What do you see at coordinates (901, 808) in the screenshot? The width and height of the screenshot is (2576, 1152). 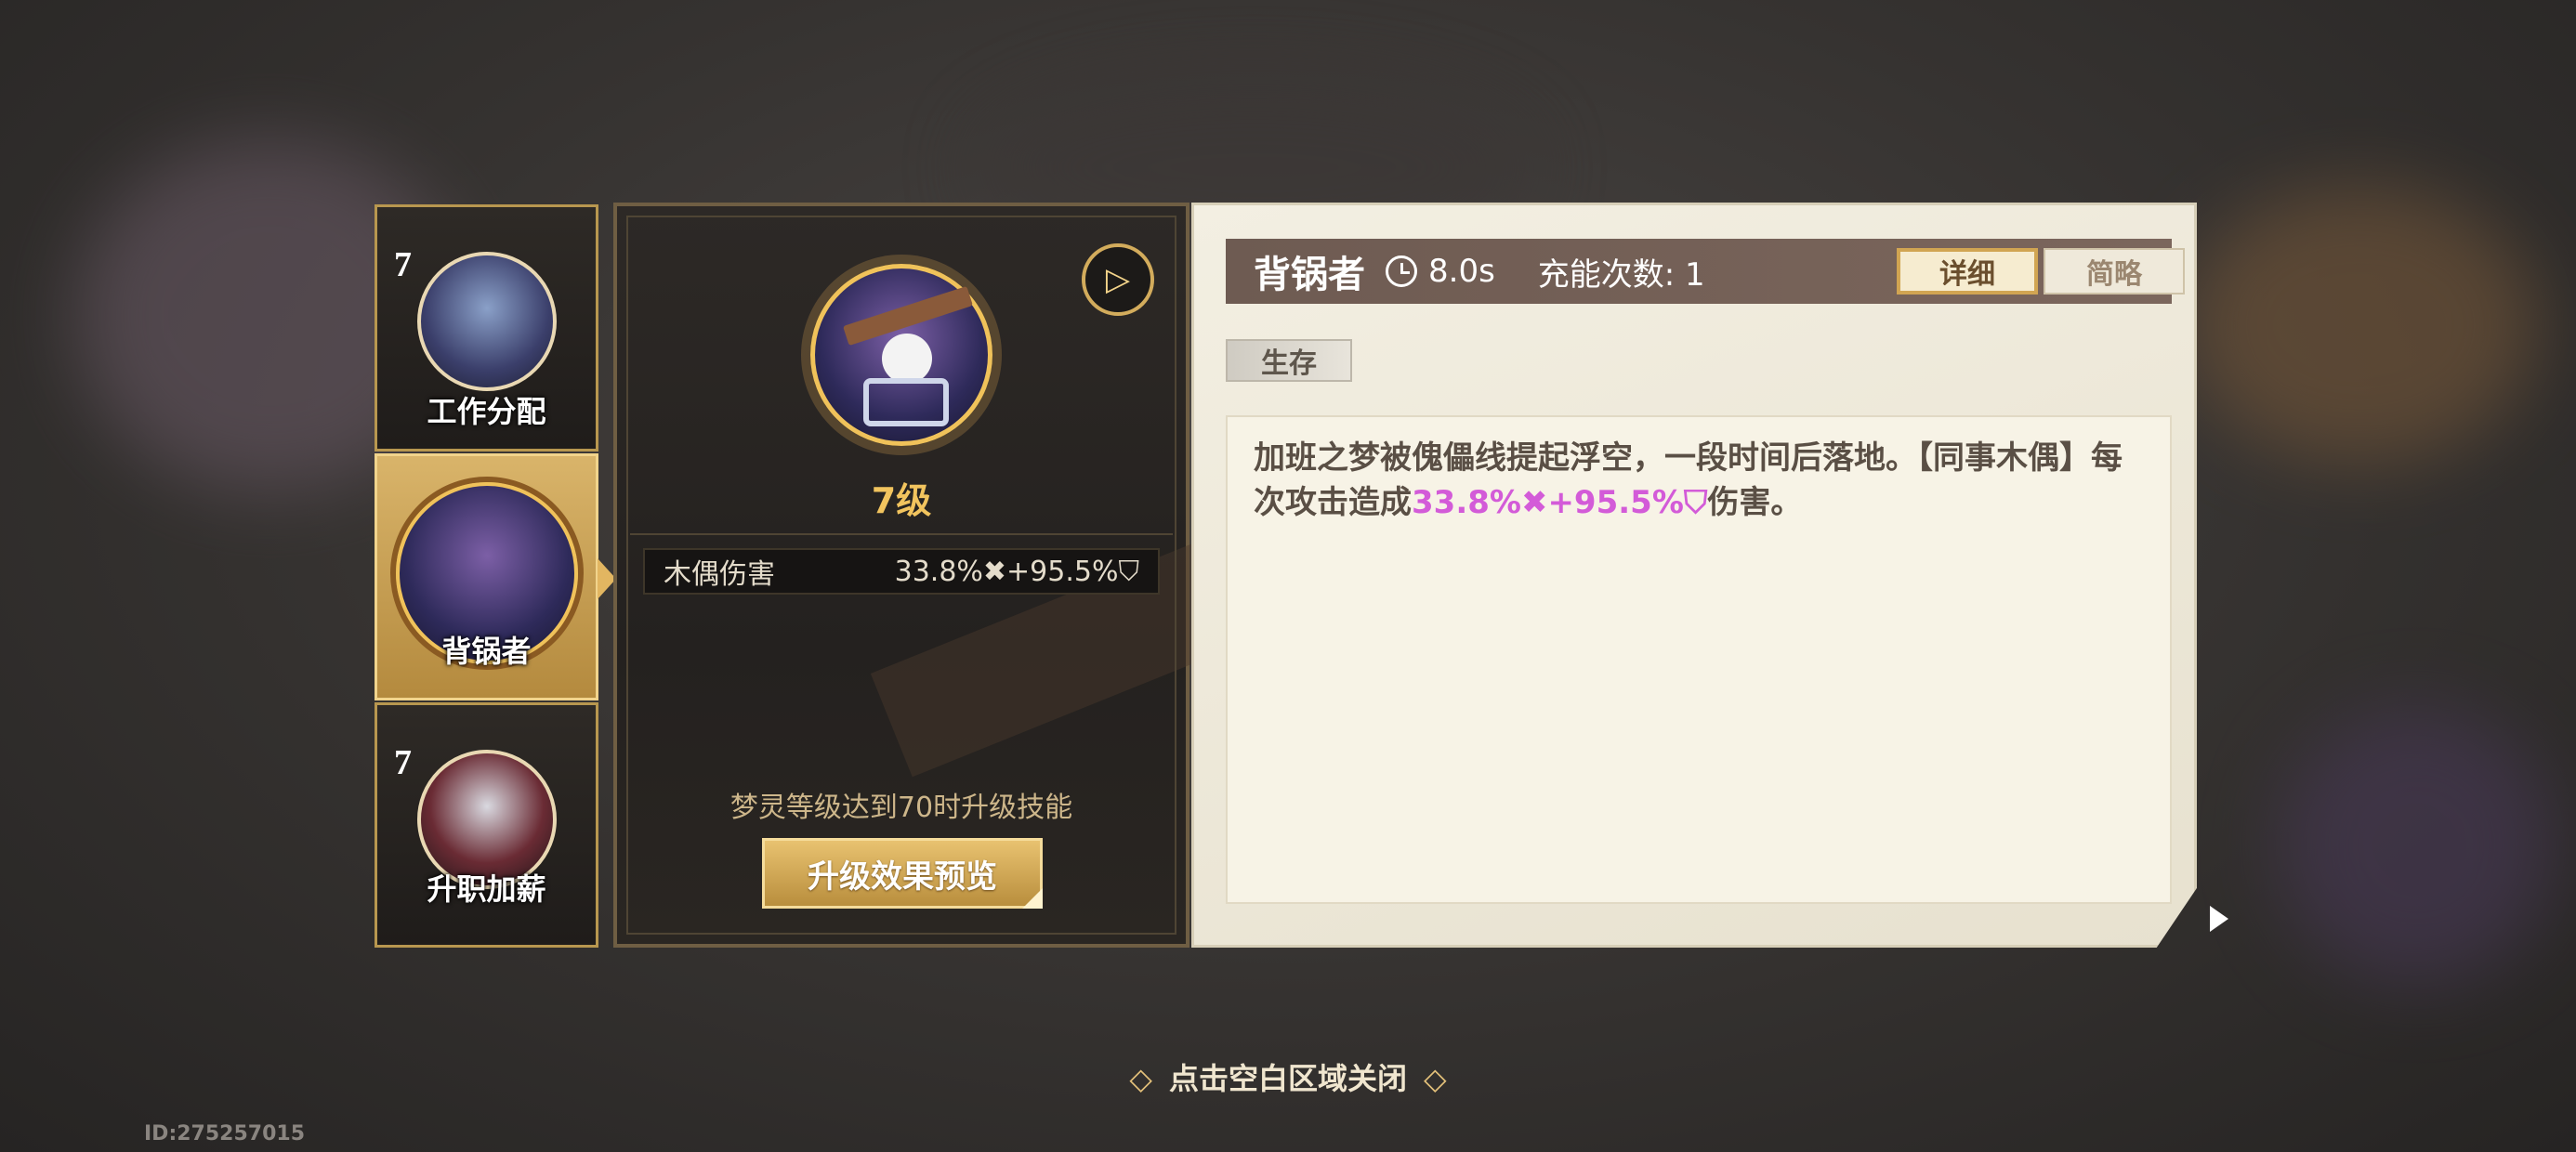 I see `upgrade-hint: 梦灵等级达到70时升级技能` at bounding box center [901, 808].